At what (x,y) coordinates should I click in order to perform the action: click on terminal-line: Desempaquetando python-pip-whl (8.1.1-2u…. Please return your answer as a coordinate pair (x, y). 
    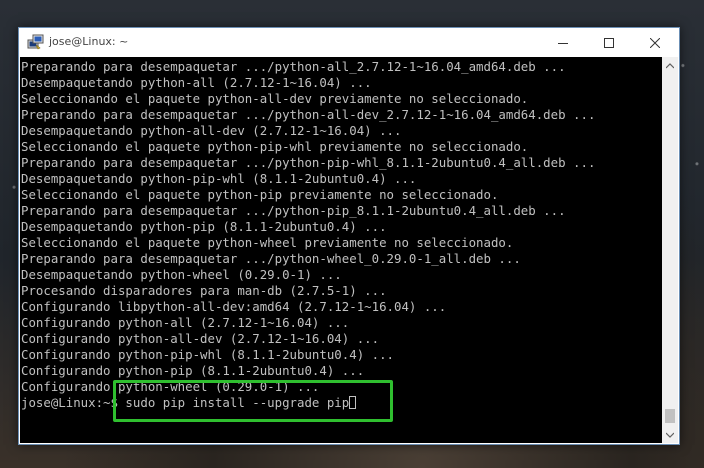
    Looking at the image, I should click on (219, 178).